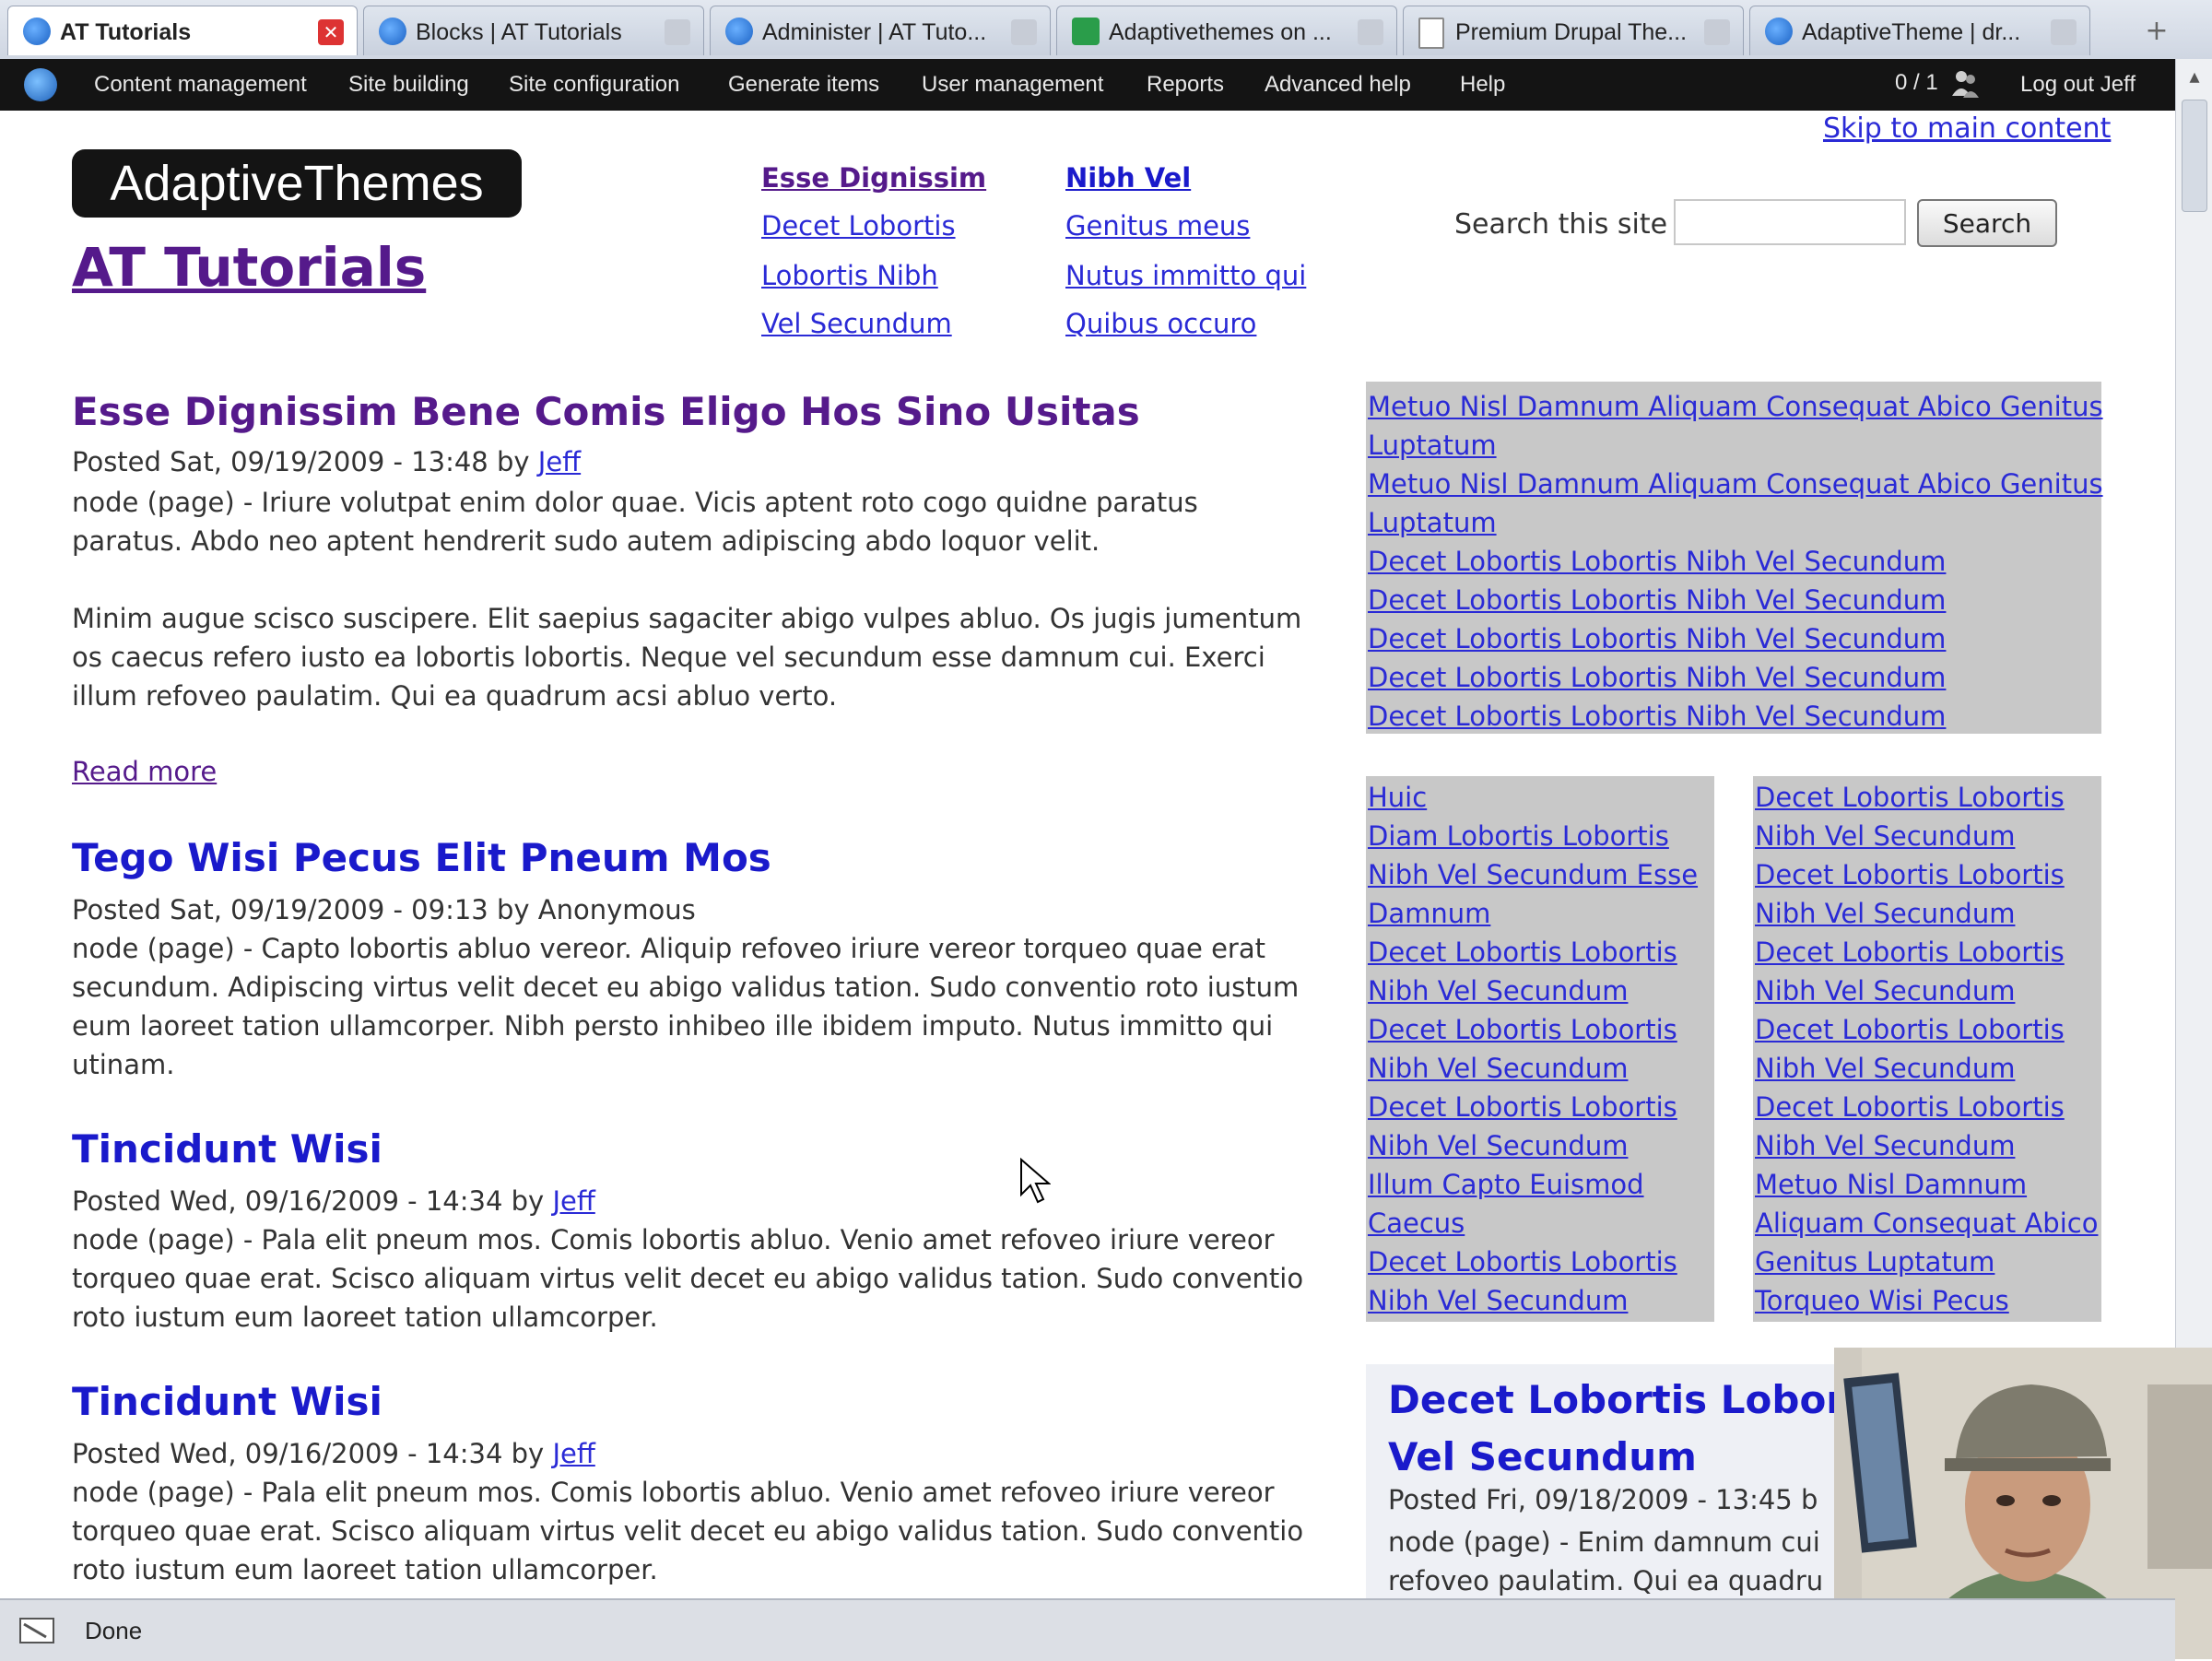 This screenshot has width=2212, height=1661. Describe the element at coordinates (858, 225) in the screenshot. I see `primary-link-decet-lobortis: Decet Lobortis` at that location.